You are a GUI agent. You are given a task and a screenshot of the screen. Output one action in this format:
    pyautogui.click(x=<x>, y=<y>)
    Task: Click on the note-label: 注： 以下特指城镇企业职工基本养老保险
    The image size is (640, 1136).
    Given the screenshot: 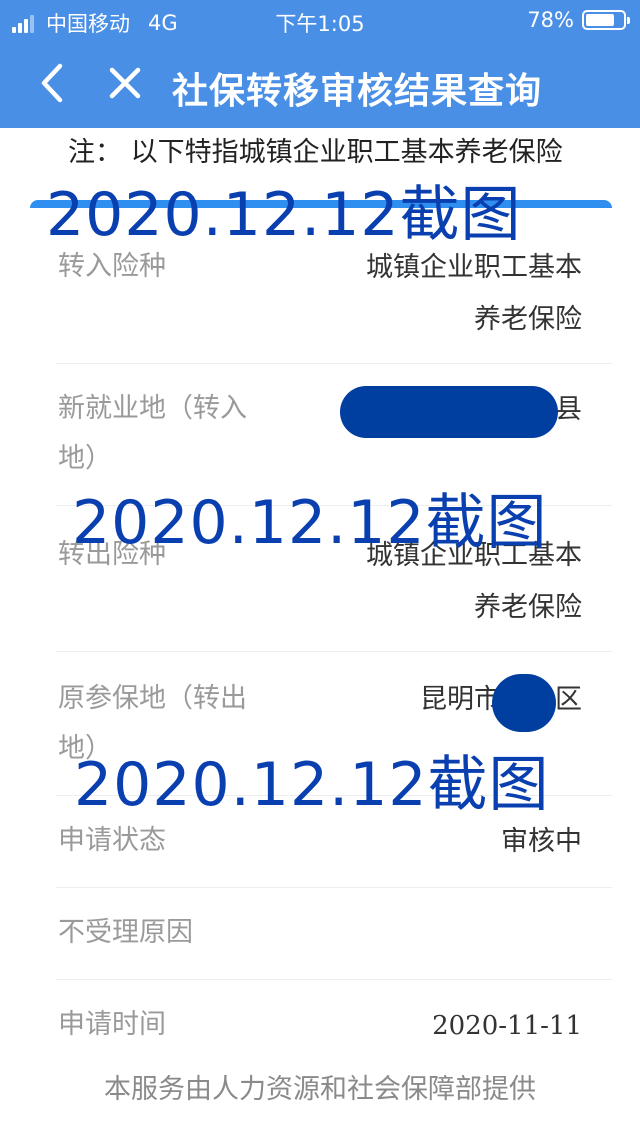 What is the action you would take?
    pyautogui.click(x=315, y=150)
    